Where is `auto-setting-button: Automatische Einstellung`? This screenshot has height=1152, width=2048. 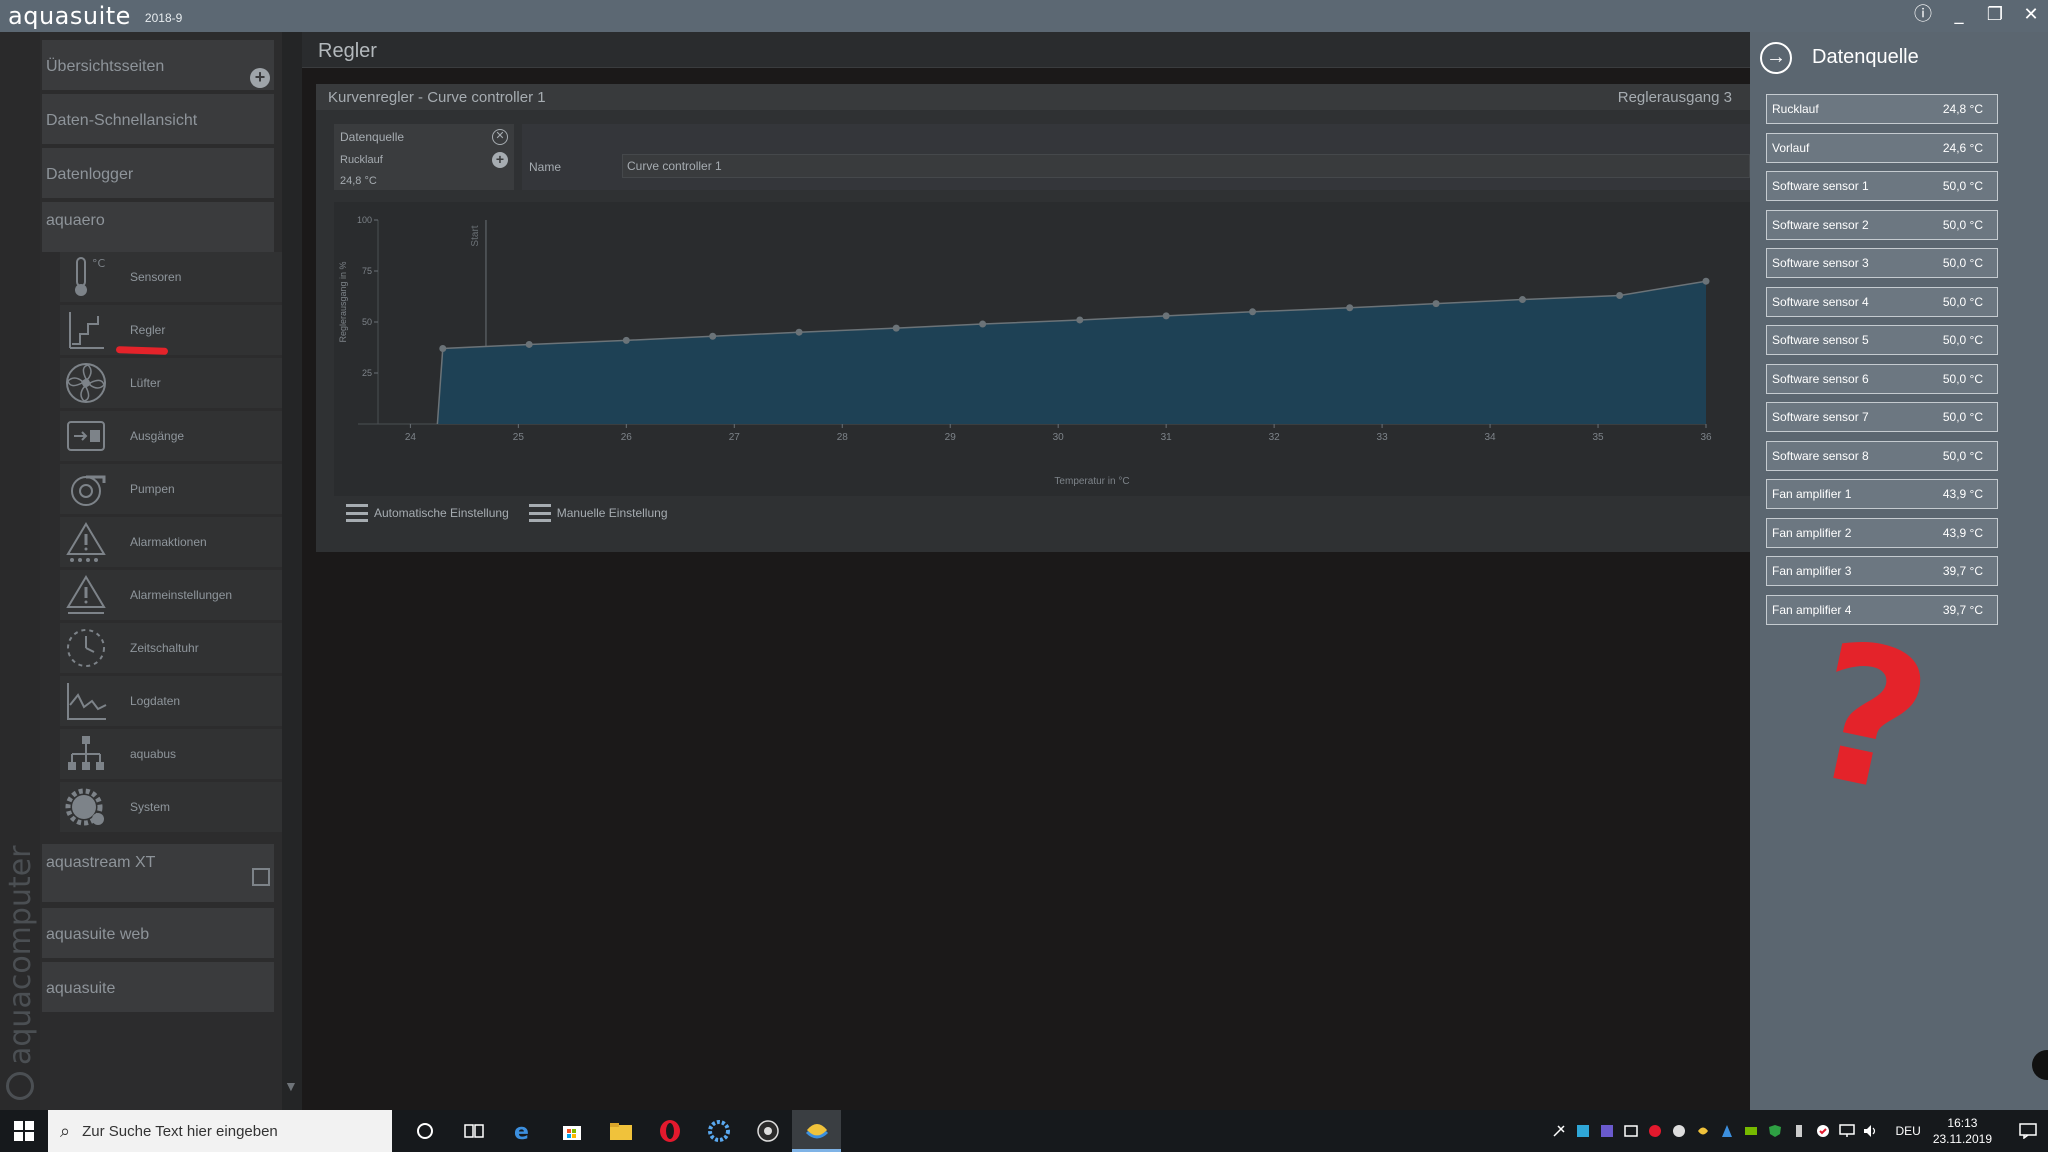
auto-setting-button: Automatische Einstellung is located at coordinates (427, 513).